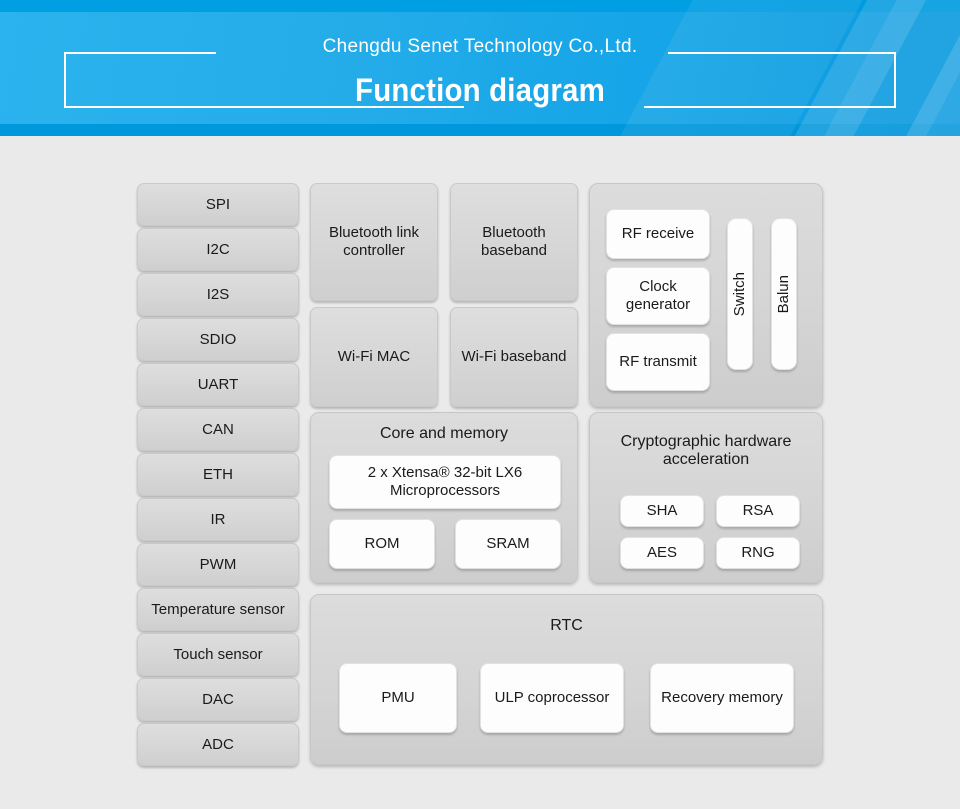  I want to click on block-ir: IR, so click(218, 519).